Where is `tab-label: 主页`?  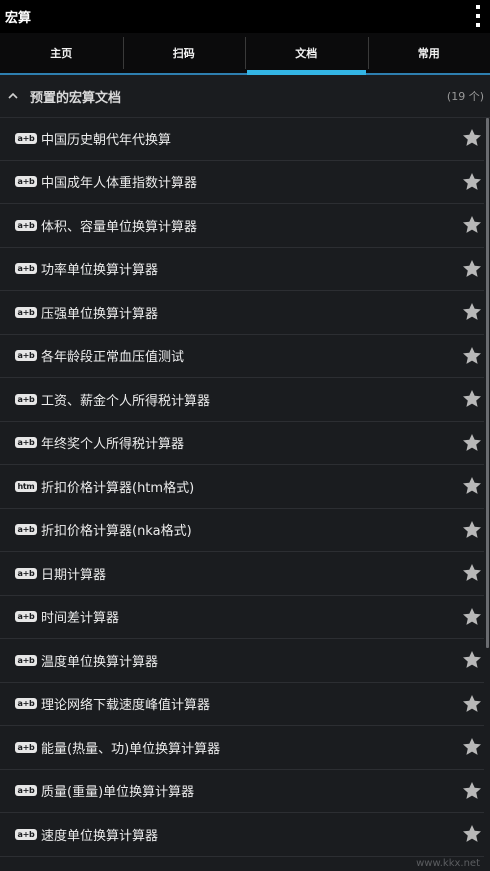 tab-label: 主页 is located at coordinates (61, 53).